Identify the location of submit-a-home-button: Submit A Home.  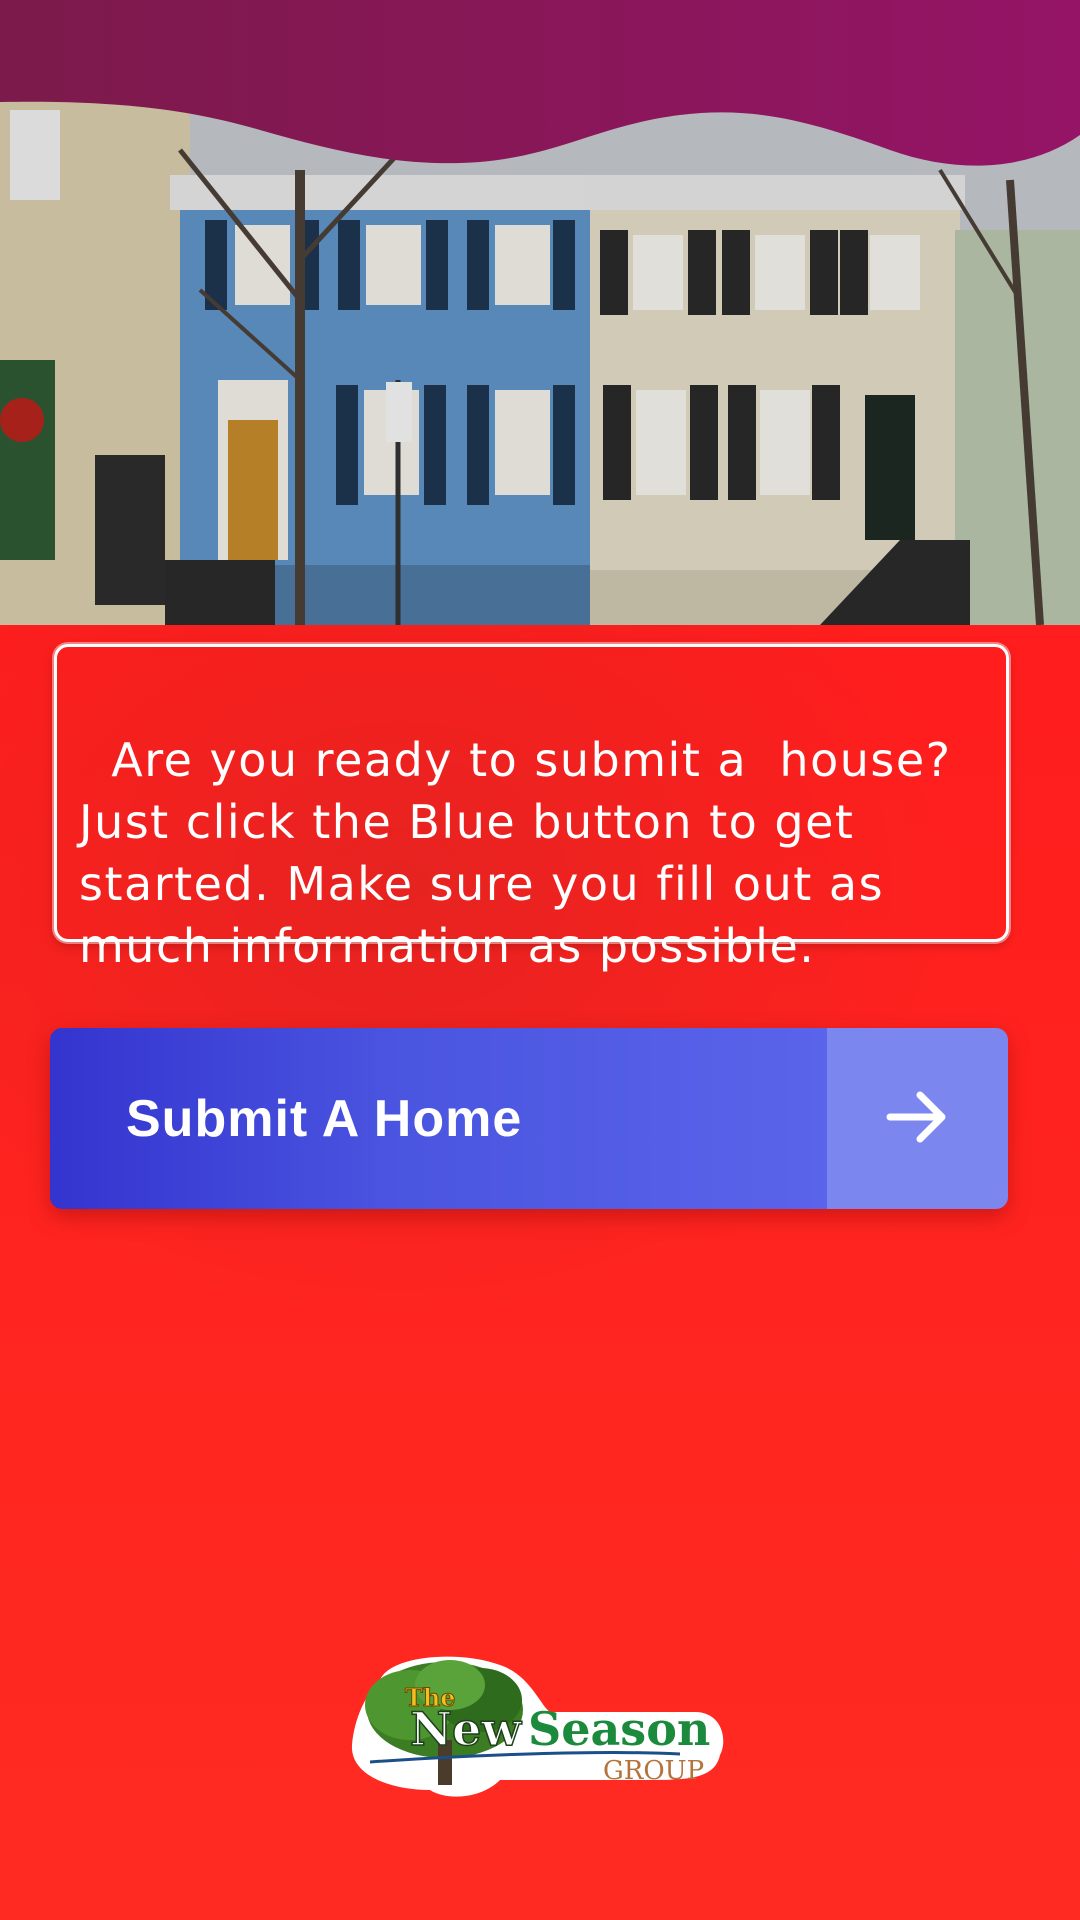
(529, 1118).